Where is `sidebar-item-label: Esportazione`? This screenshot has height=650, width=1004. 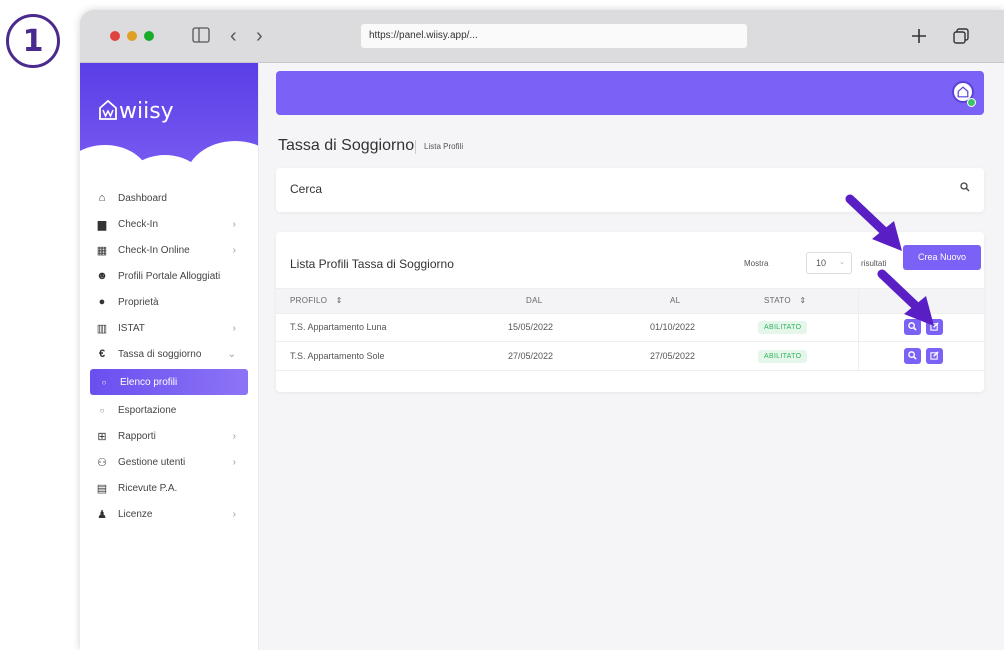 sidebar-item-label: Esportazione is located at coordinates (147, 410).